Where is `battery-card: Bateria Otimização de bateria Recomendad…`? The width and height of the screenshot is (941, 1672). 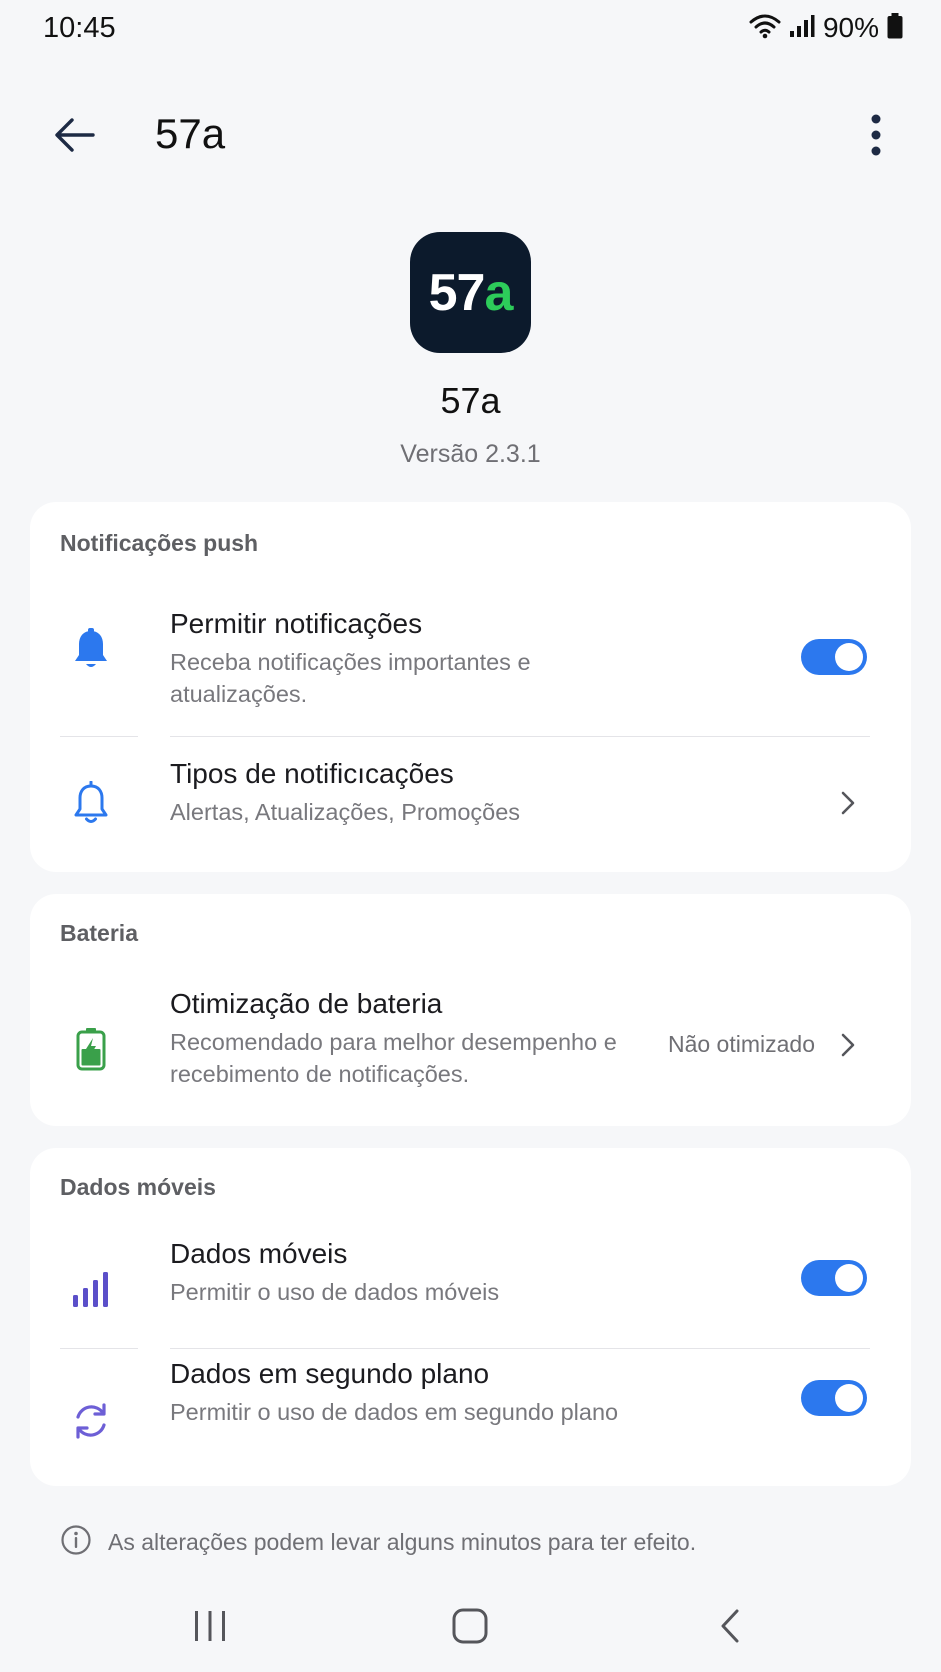
battery-card: Bateria Otimização de bateria Recomendad… is located at coordinates (470, 1010).